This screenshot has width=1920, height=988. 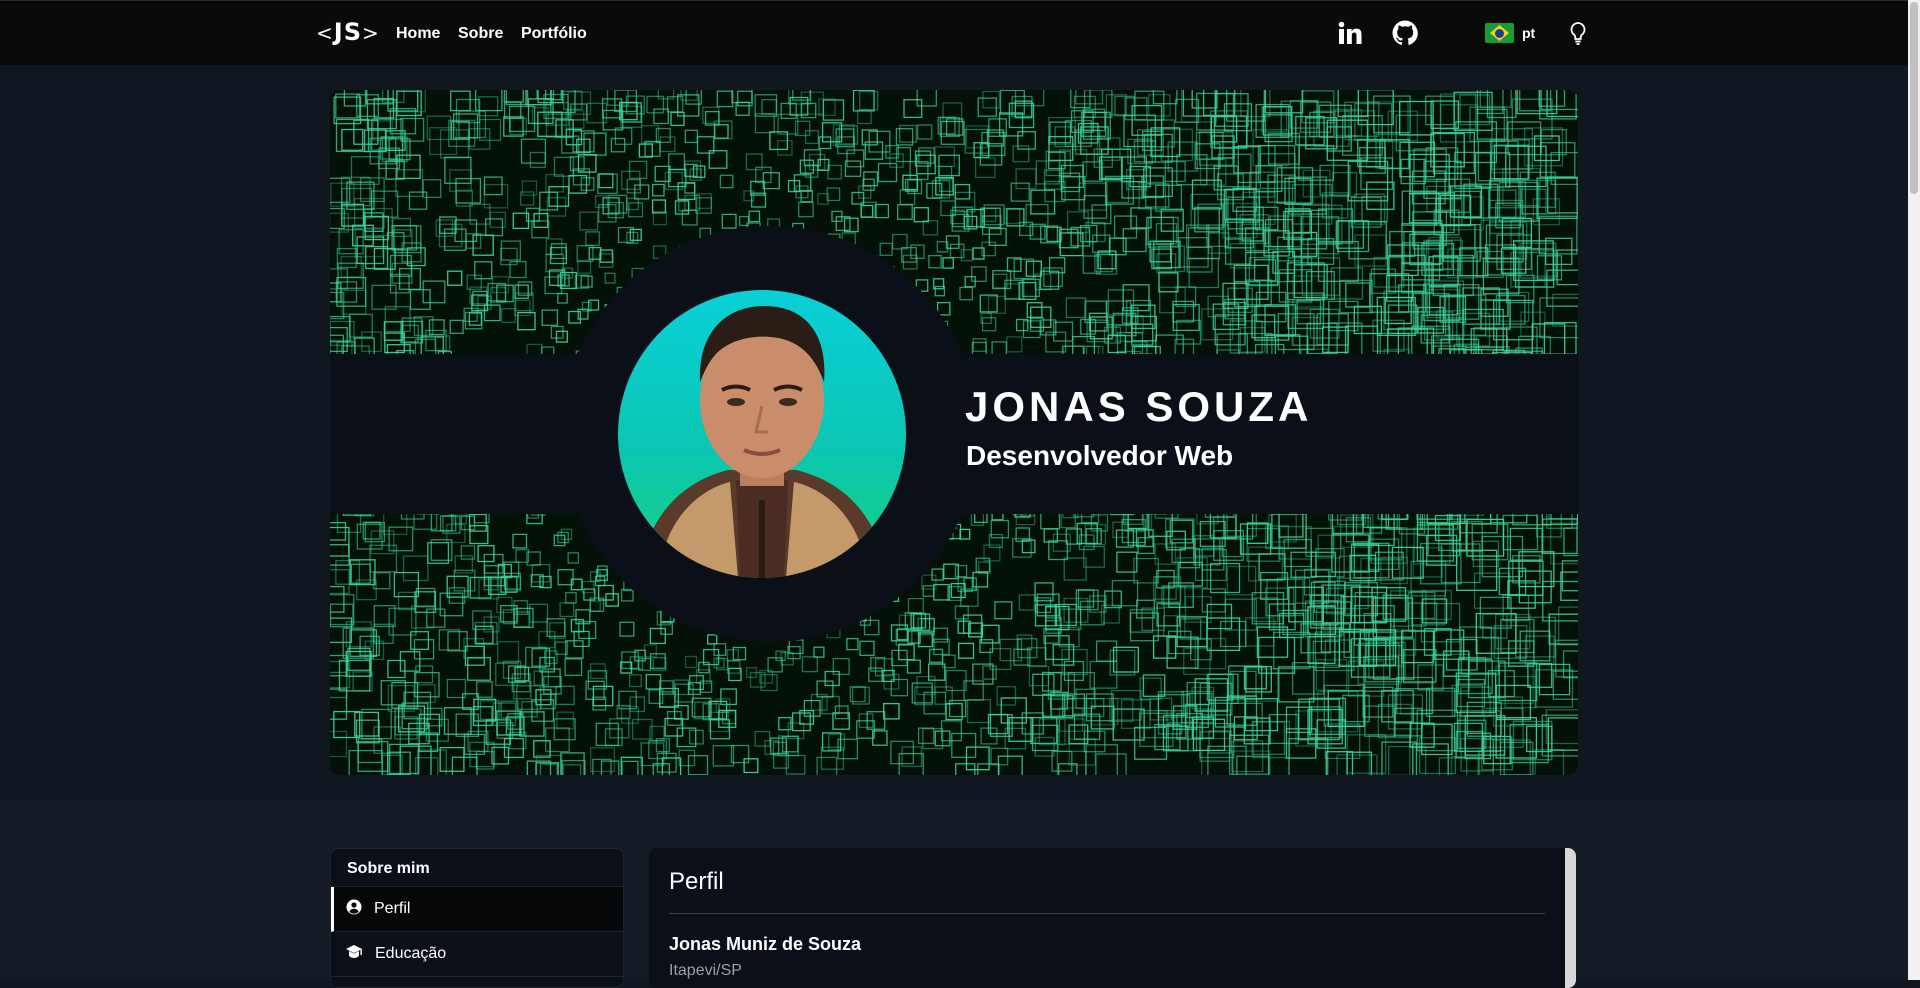 What do you see at coordinates (477, 954) in the screenshot?
I see `sidebar-item-educacao: Educação` at bounding box center [477, 954].